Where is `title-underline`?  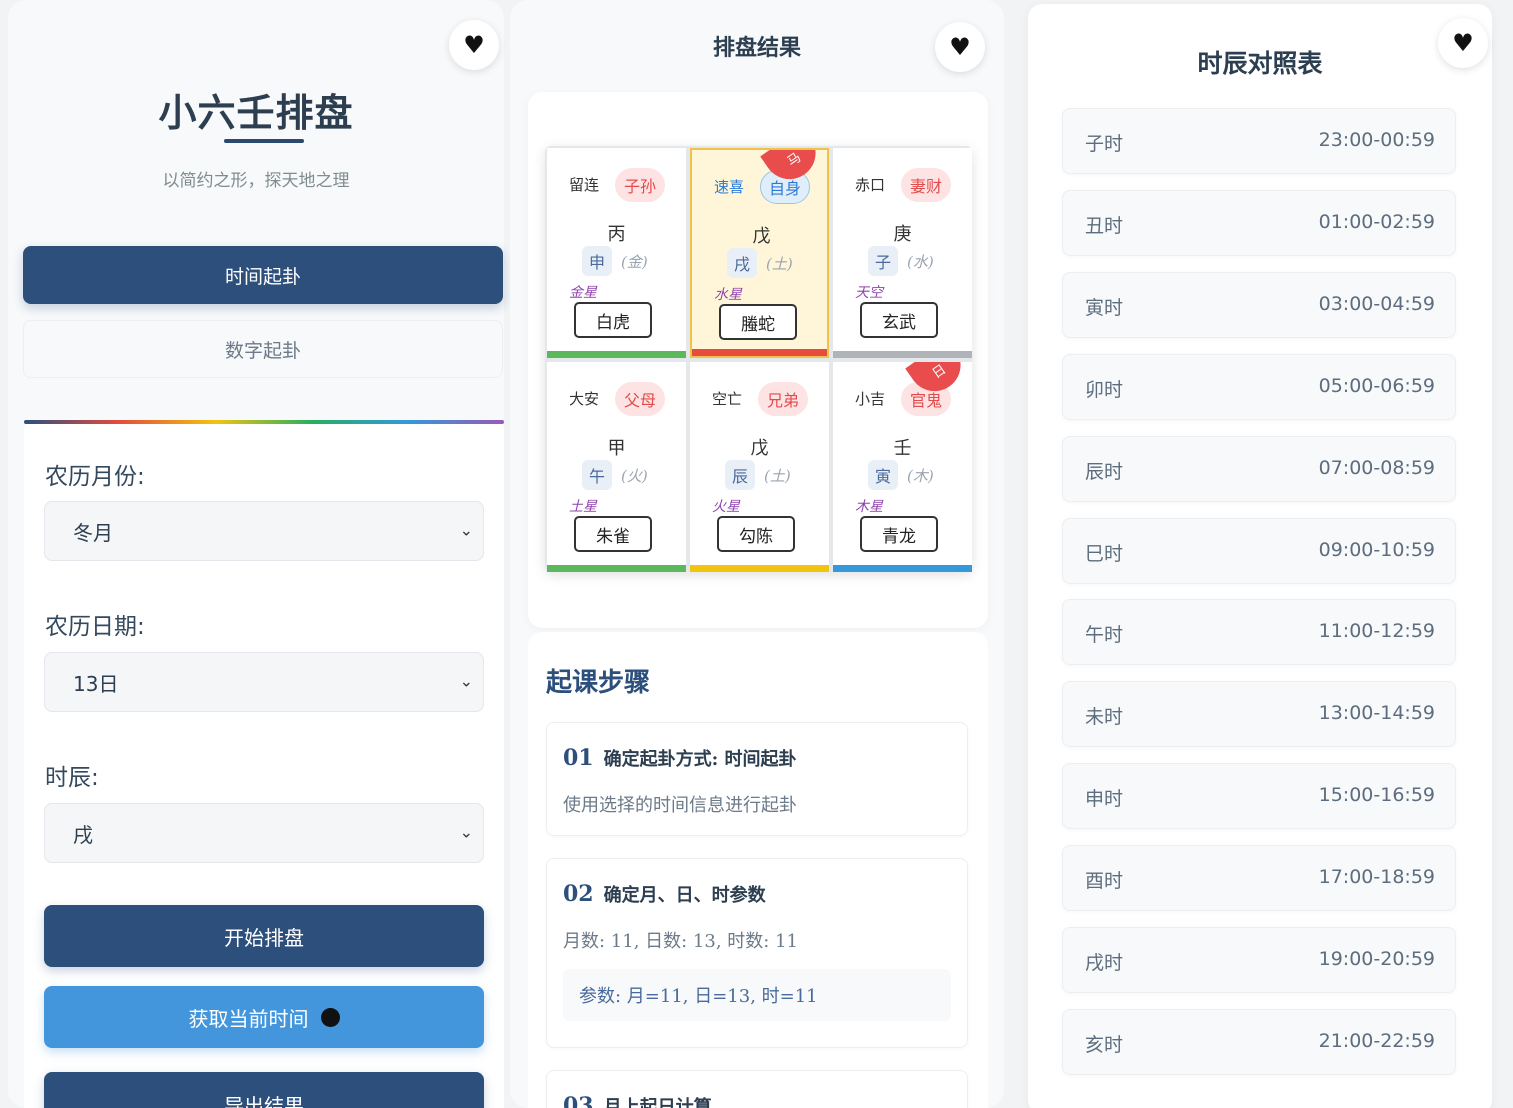
title-underline is located at coordinates (264, 141).